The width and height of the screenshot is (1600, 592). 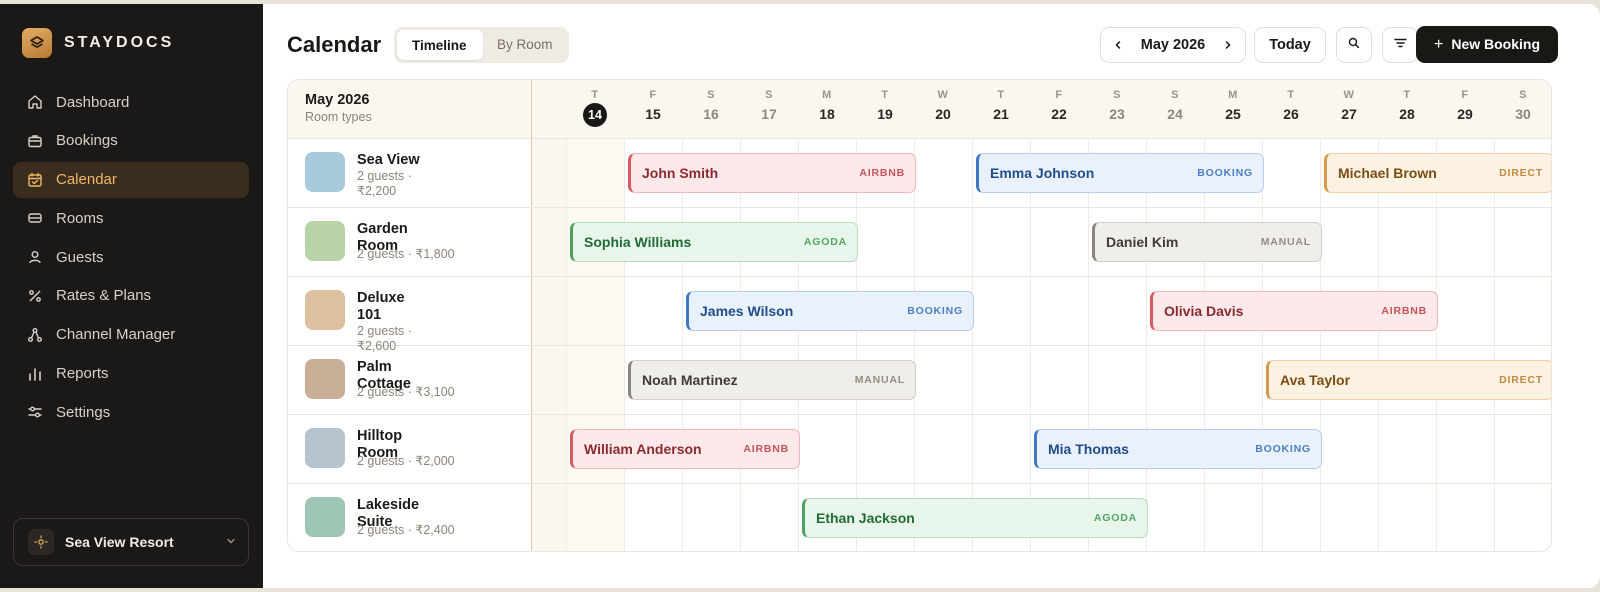 I want to click on room-cell: Lakeside Suite 2 guests · ₹2,400, so click(x=410, y=517).